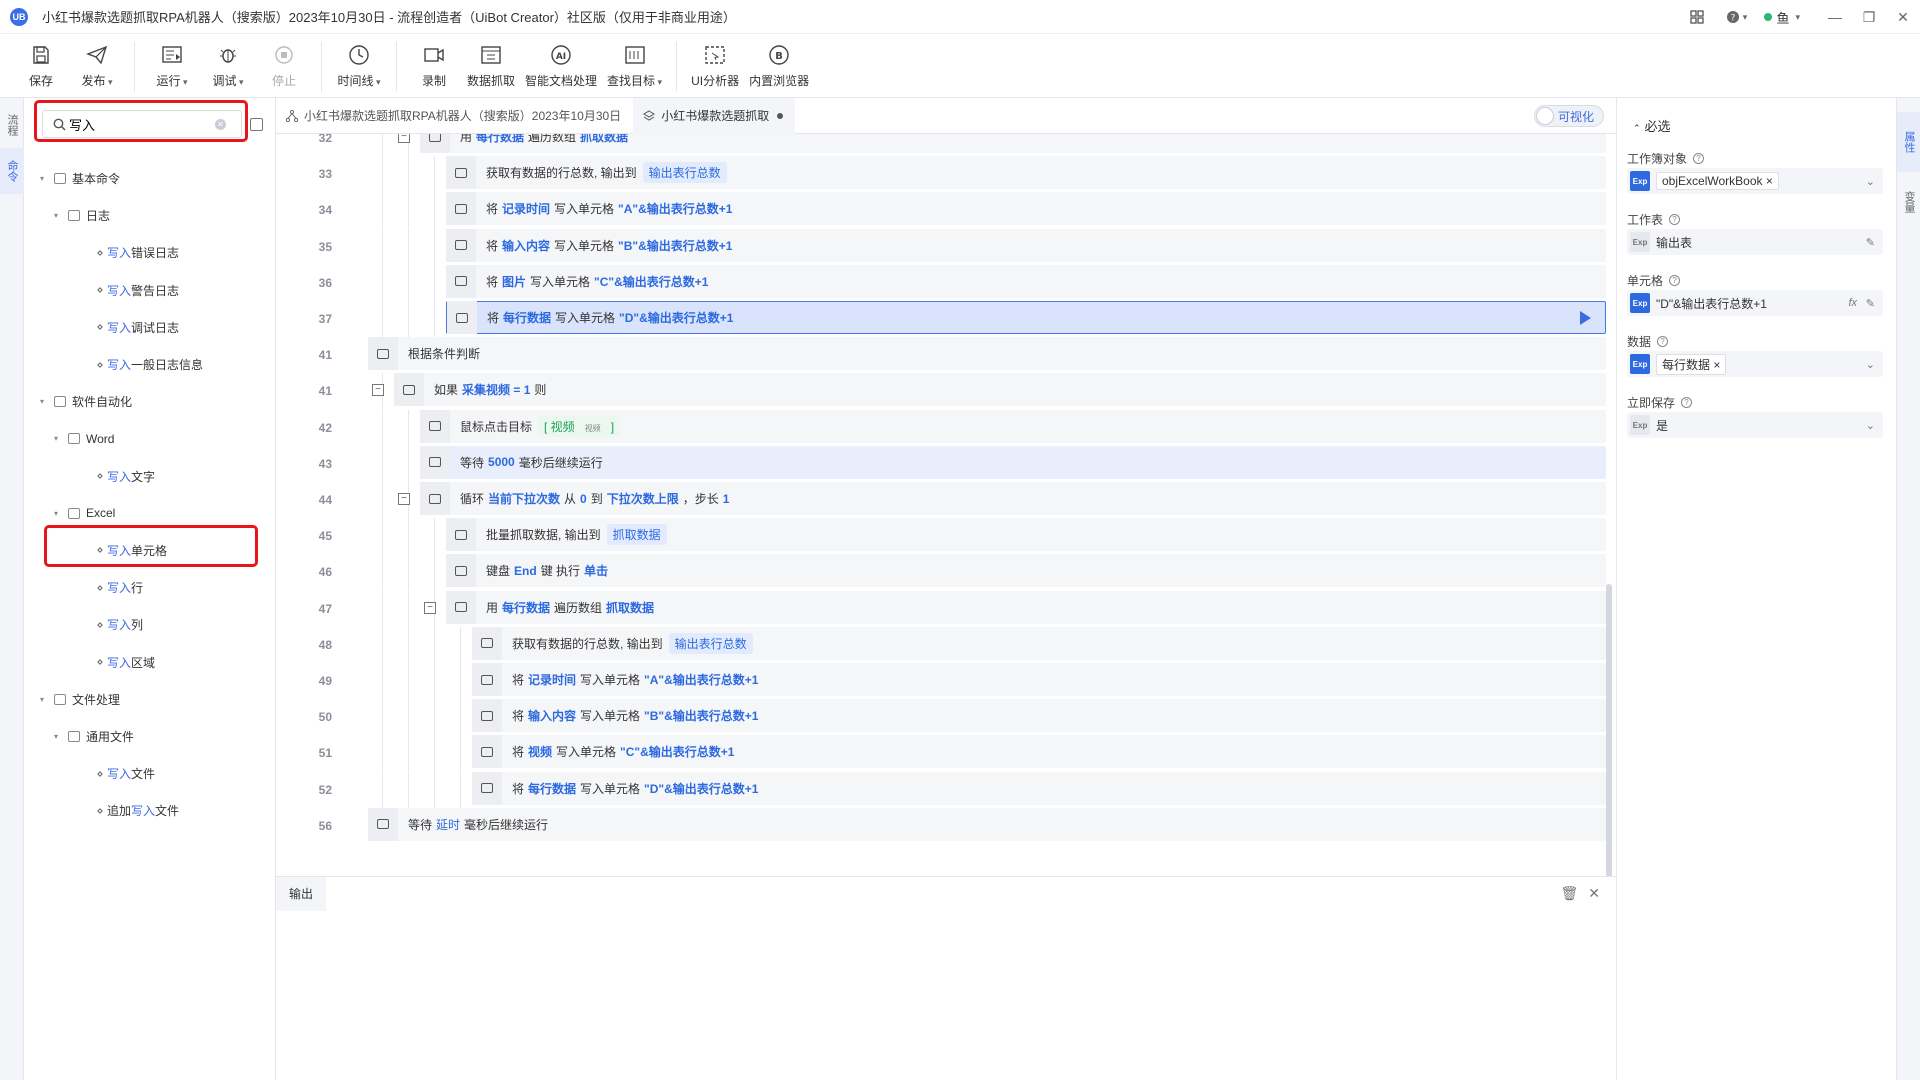  I want to click on code-row: 43 等待 5000 毫秒后继续运行, so click(941, 463).